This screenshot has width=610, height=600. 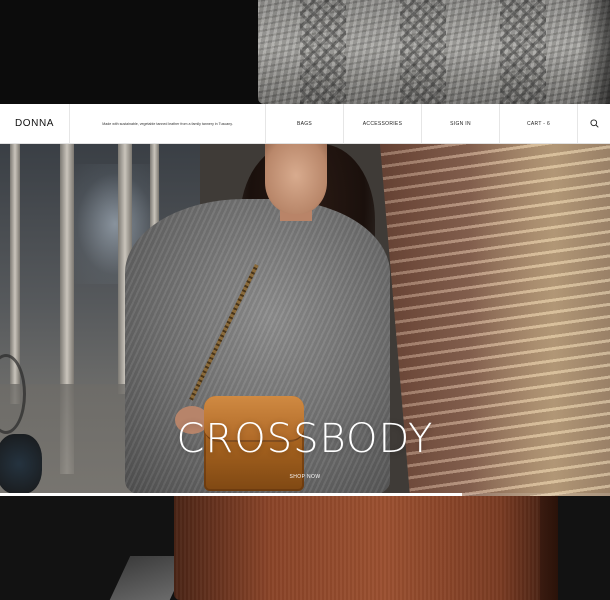 What do you see at coordinates (461, 123) in the screenshot?
I see `nav-link-sign-in: SIGN IN` at bounding box center [461, 123].